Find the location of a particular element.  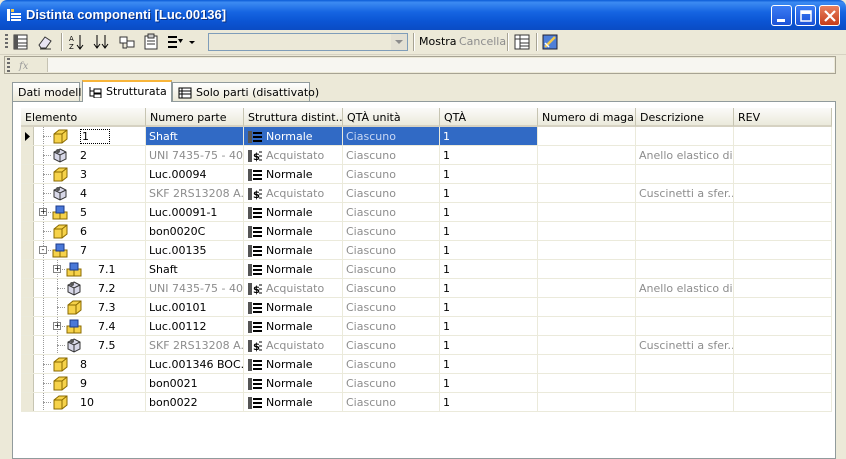

table-row: 10 bon0022 Normale Ciascuno 1 is located at coordinates (429, 402).